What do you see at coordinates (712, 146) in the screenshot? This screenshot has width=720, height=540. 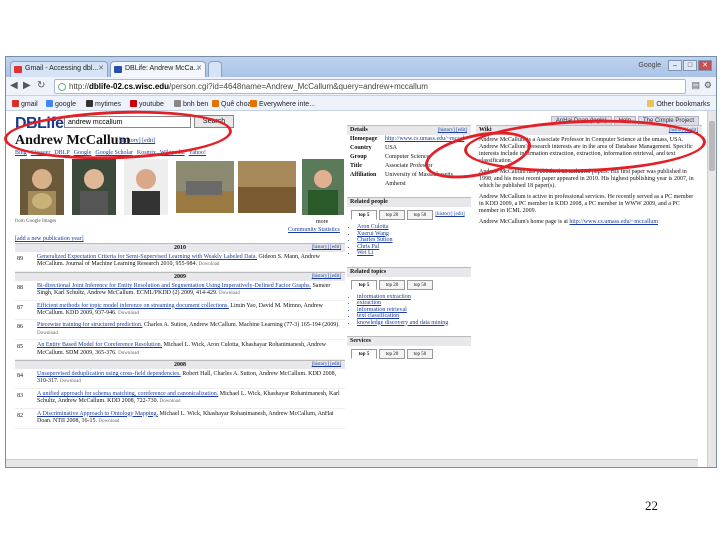 I see `scrollbar-thumb` at bounding box center [712, 146].